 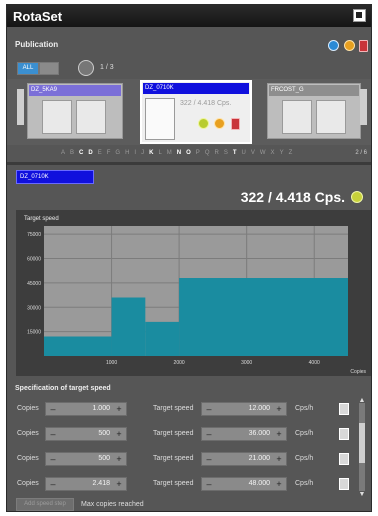 What do you see at coordinates (162, 153) in the screenshot?
I see `alphabet-letter: L` at bounding box center [162, 153].